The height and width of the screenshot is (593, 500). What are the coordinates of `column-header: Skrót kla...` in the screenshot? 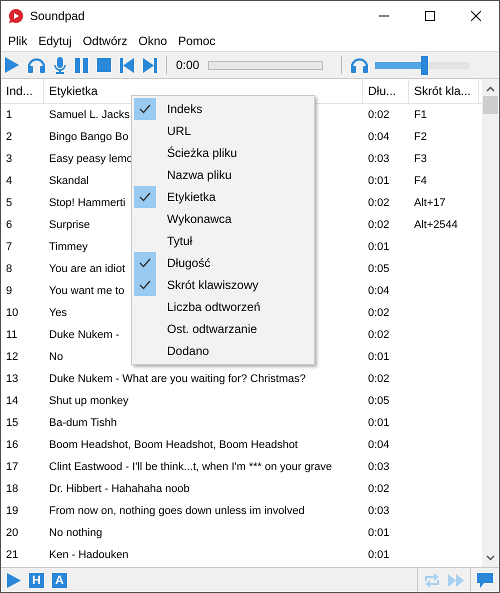 It's located at (444, 91).